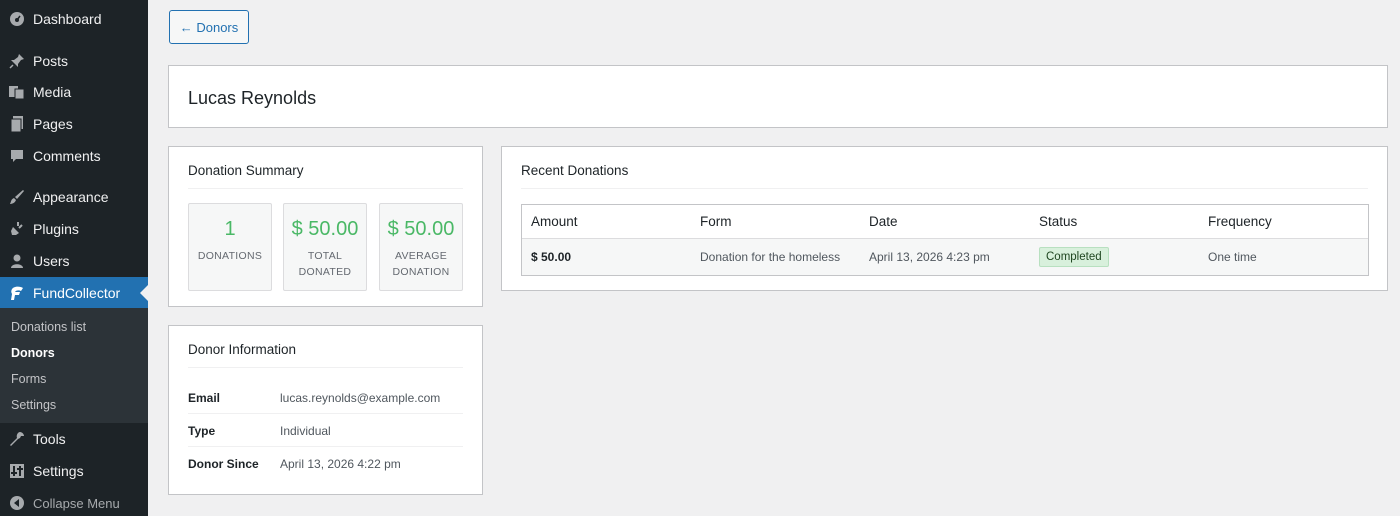 The image size is (1400, 516). I want to click on card-title: Recent Donations, so click(575, 170).